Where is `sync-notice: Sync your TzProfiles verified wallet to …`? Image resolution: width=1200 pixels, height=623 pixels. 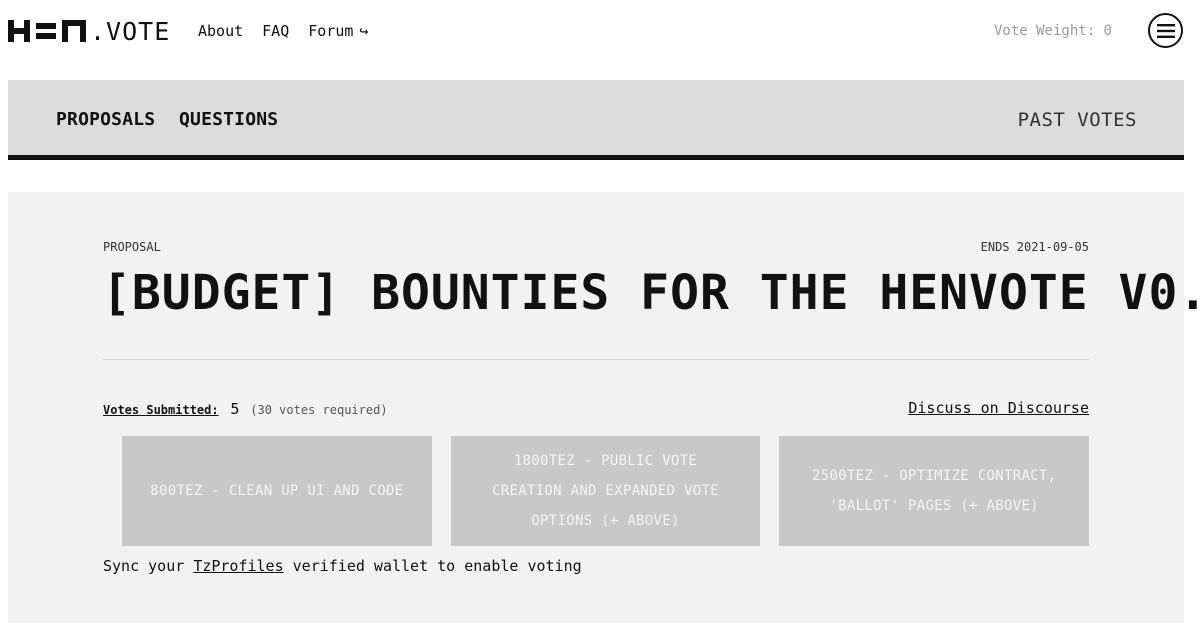
sync-notice: Sync your TzProfiles verified wallet to … is located at coordinates (342, 566).